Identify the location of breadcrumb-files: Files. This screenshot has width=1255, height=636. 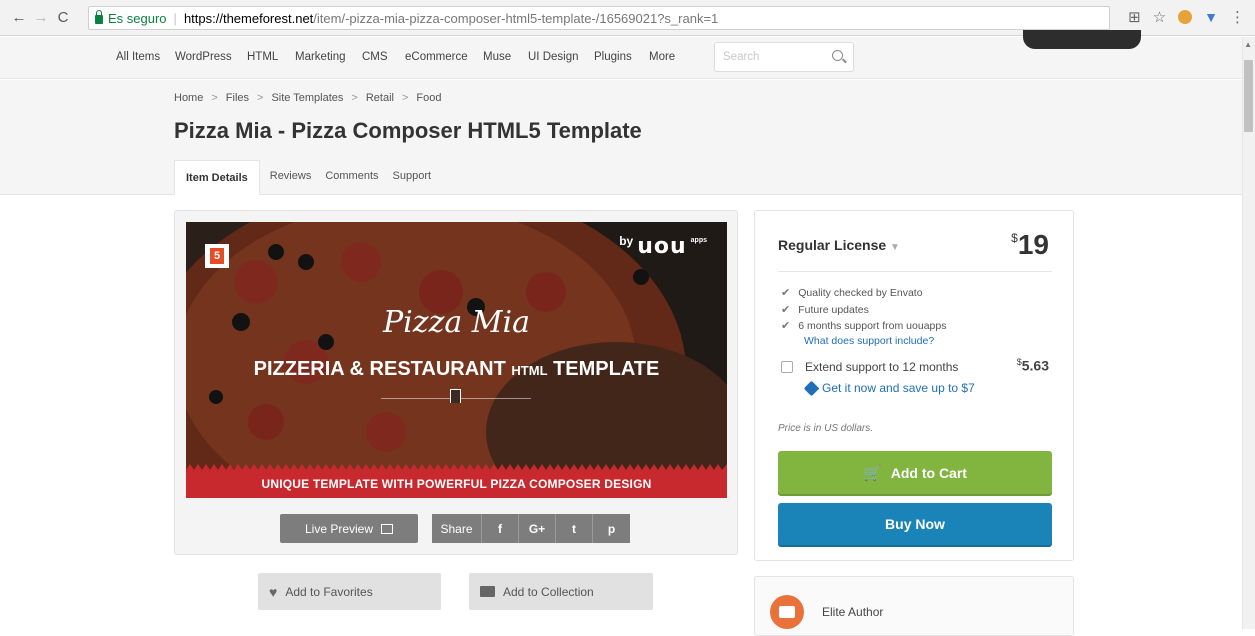
(237, 98).